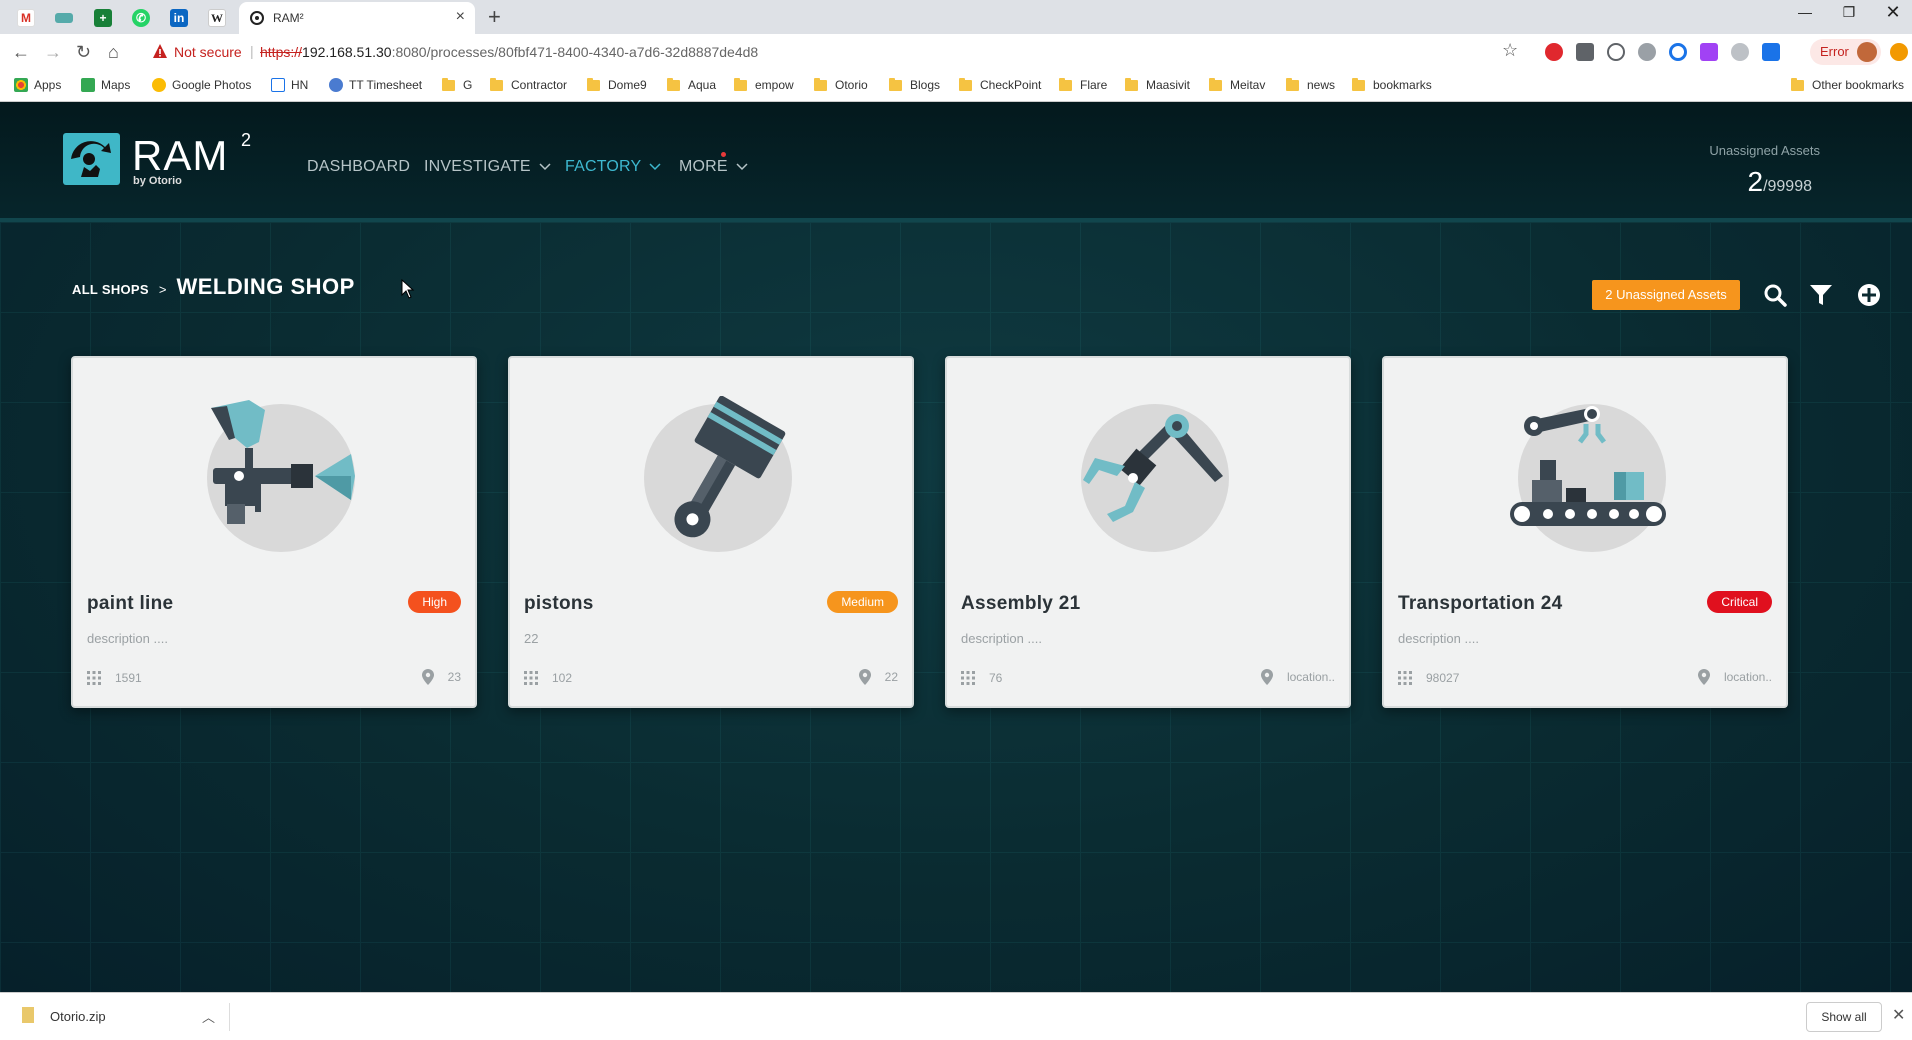 The height and width of the screenshot is (1040, 1912). I want to click on not-secure-label: Not secure, so click(208, 52).